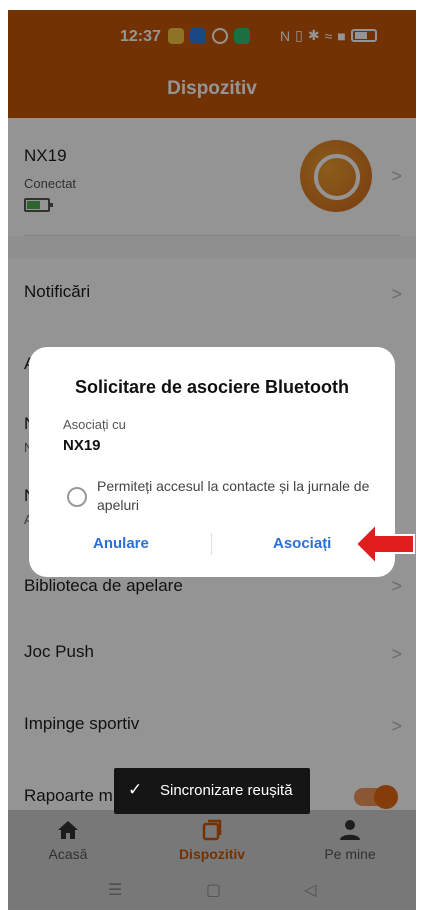  Describe the element at coordinates (94, 424) in the screenshot. I see `pair-with-label: Asociați cu` at that location.